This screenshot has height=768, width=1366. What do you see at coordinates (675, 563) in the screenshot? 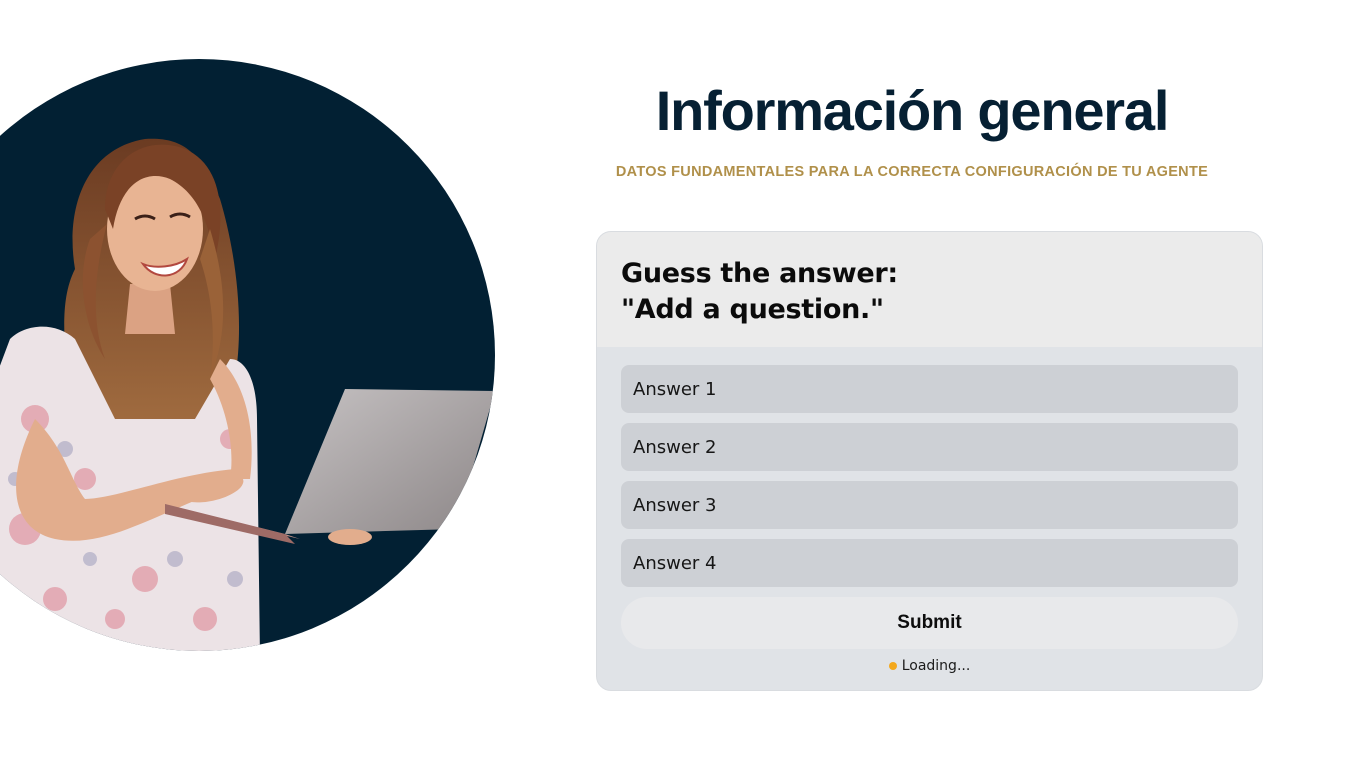
I see `answer-label: Answer 4` at bounding box center [675, 563].